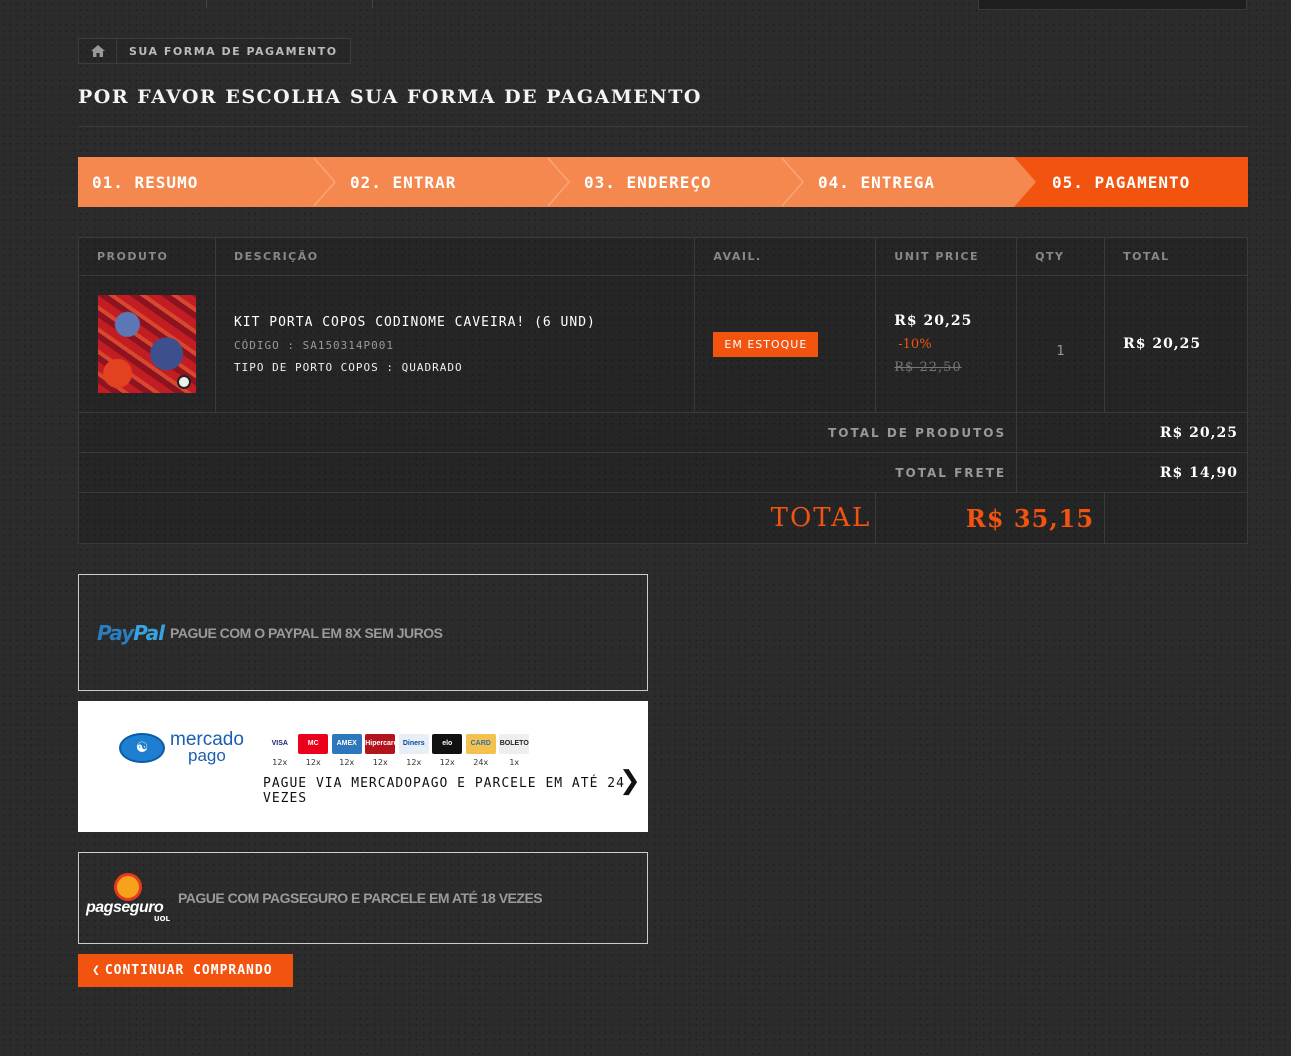 This screenshot has height=1056, width=1291. I want to click on product-thumbnail, so click(147, 344).